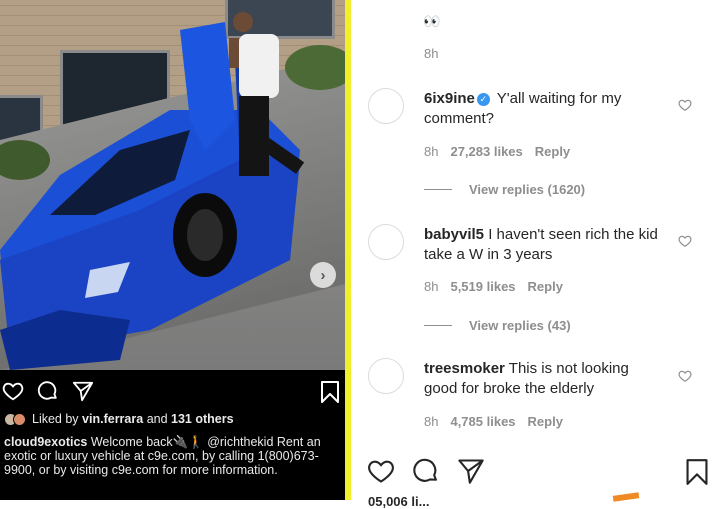 The image size is (720, 509). I want to click on caption-username: cloud9exotics, so click(45, 442).